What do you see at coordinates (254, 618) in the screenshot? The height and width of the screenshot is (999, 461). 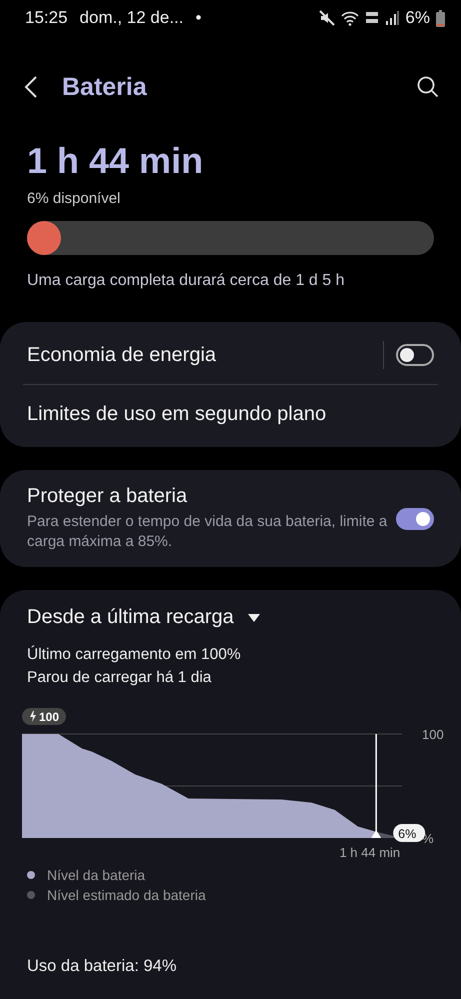 I see `dropdown-caret-icon` at bounding box center [254, 618].